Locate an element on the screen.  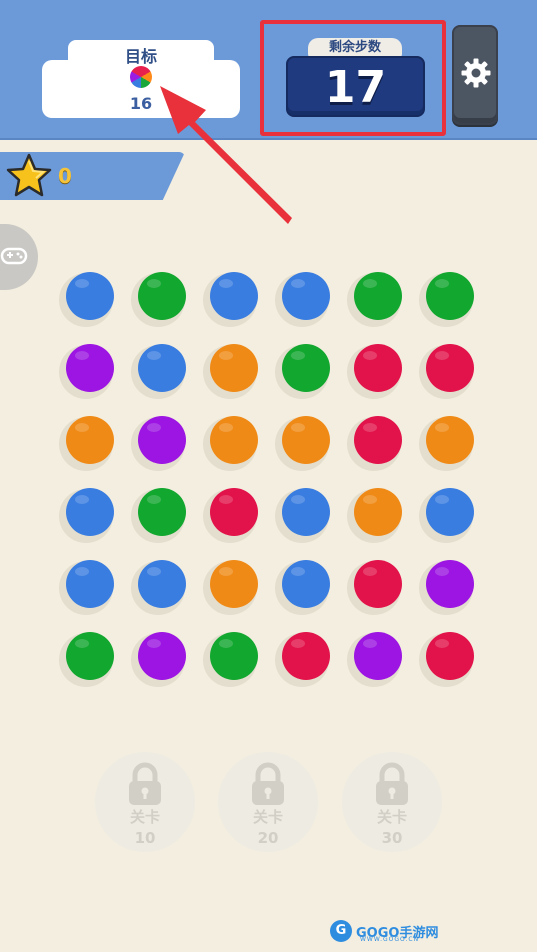
watermark: G GOGO手游网 WWW.GOGO.CN is located at coordinates (384, 931).